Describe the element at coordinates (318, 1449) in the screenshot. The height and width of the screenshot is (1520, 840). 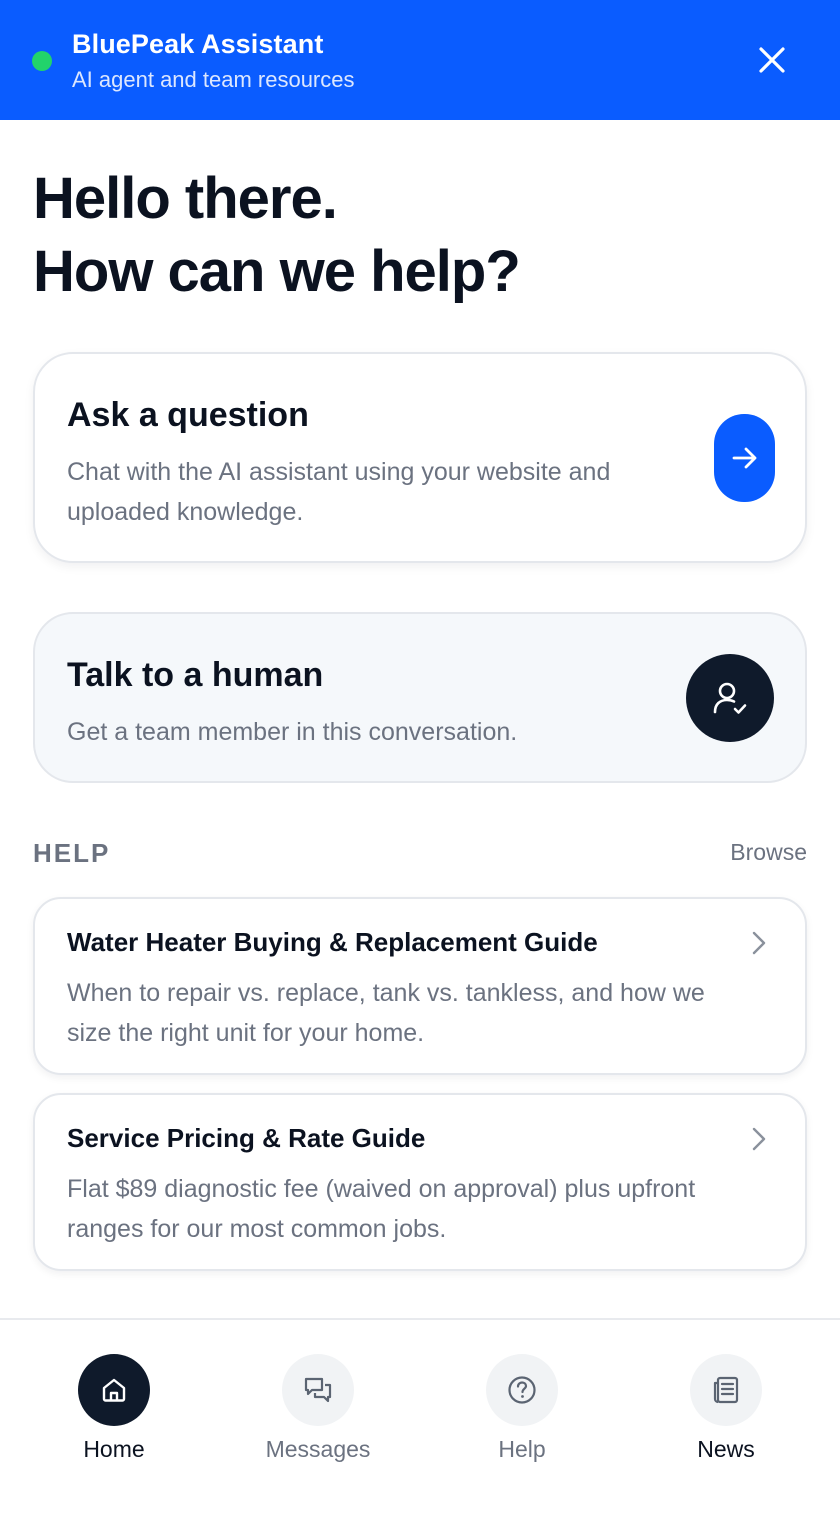
I see `nav-messages-label: Messages` at that location.